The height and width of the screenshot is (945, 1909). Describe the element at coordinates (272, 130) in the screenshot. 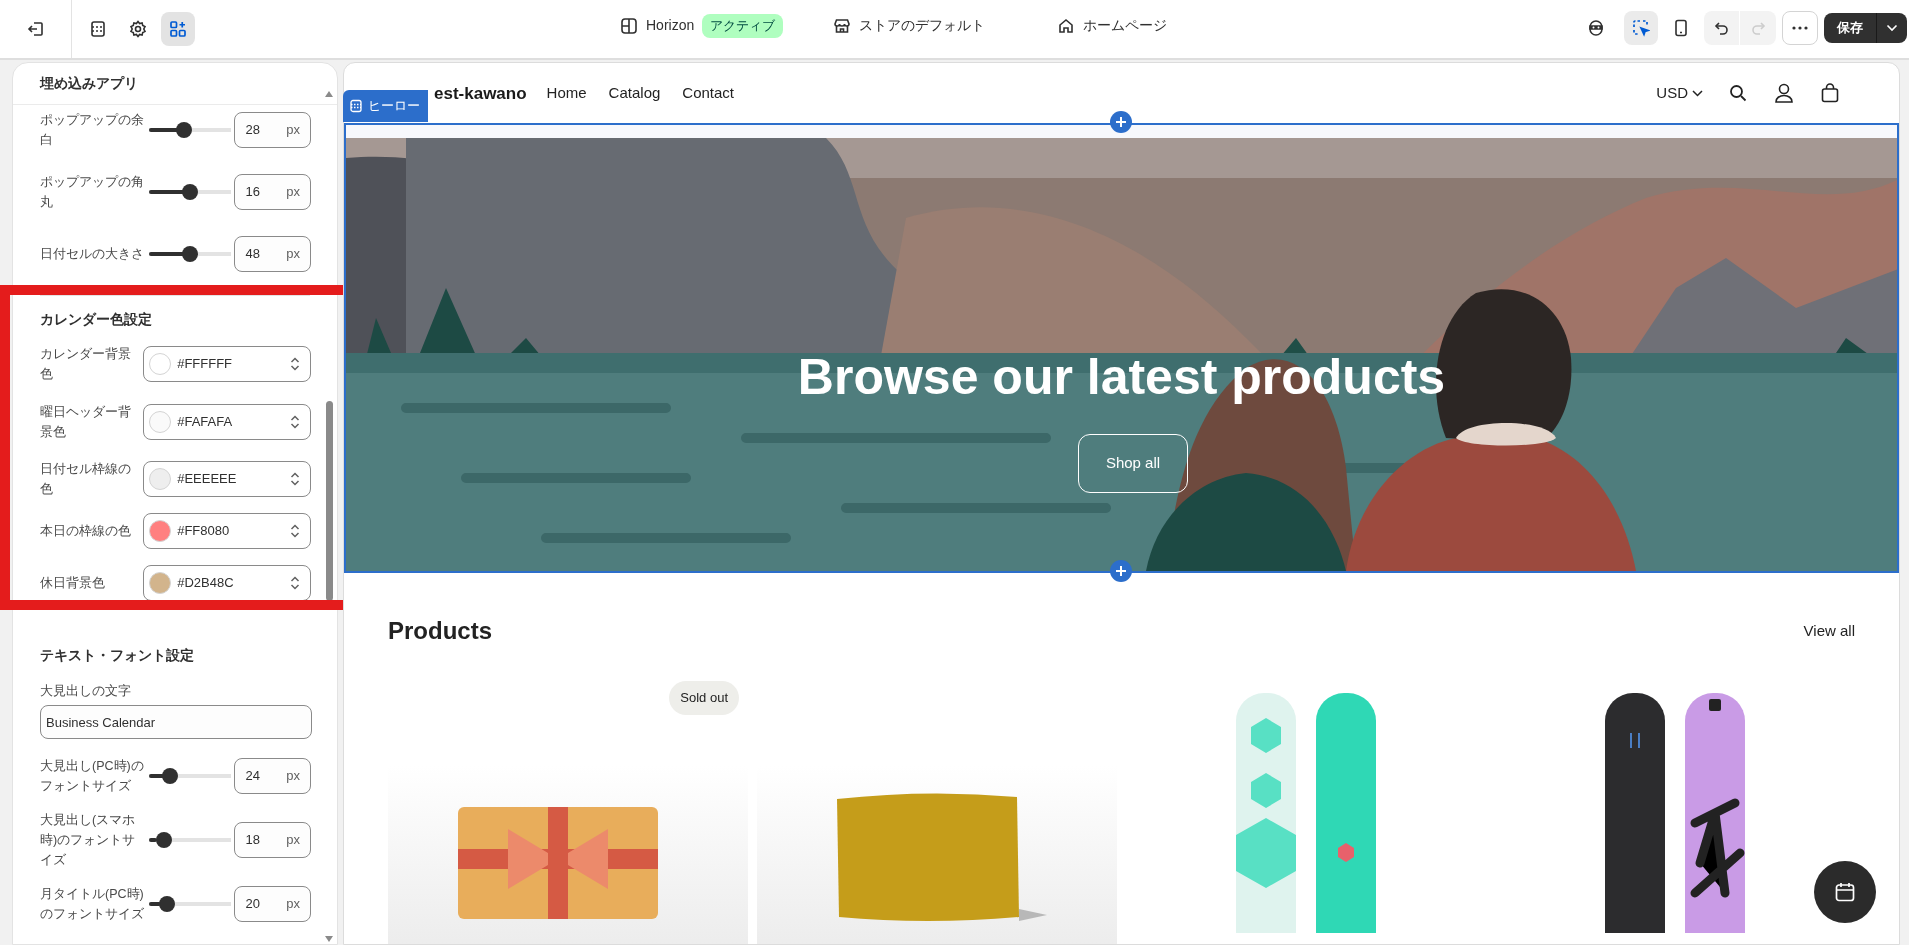

I see `number-field: 28 px` at that location.